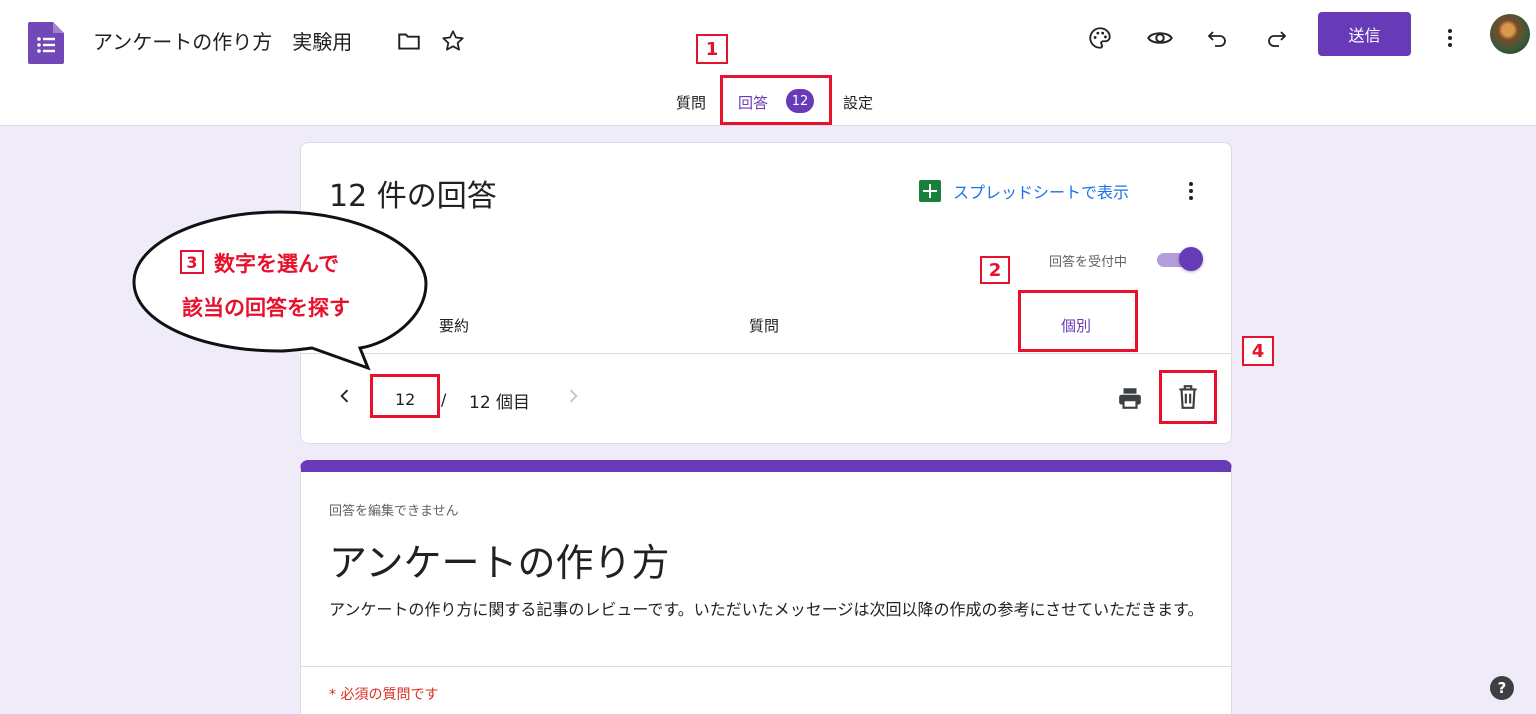 This screenshot has width=1536, height=714. I want to click on annotation-number-1: 1, so click(712, 49).